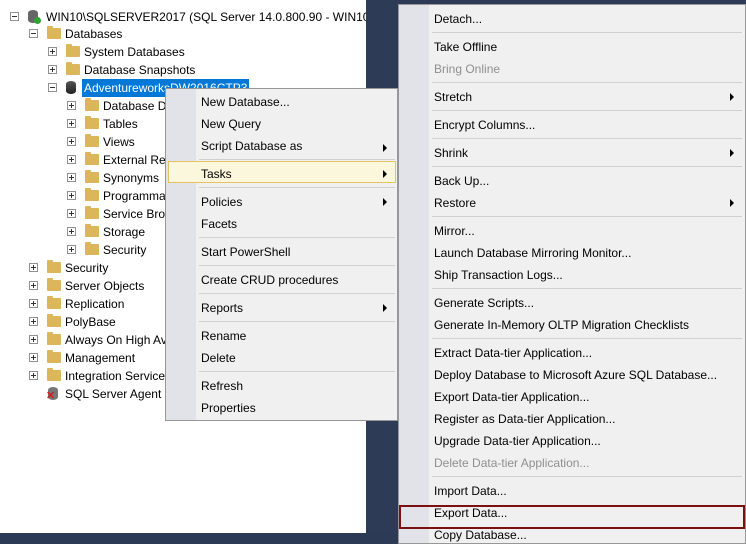 This screenshot has height=544, width=746. Describe the element at coordinates (455, 203) in the screenshot. I see `menu-item-restore: Restore` at that location.